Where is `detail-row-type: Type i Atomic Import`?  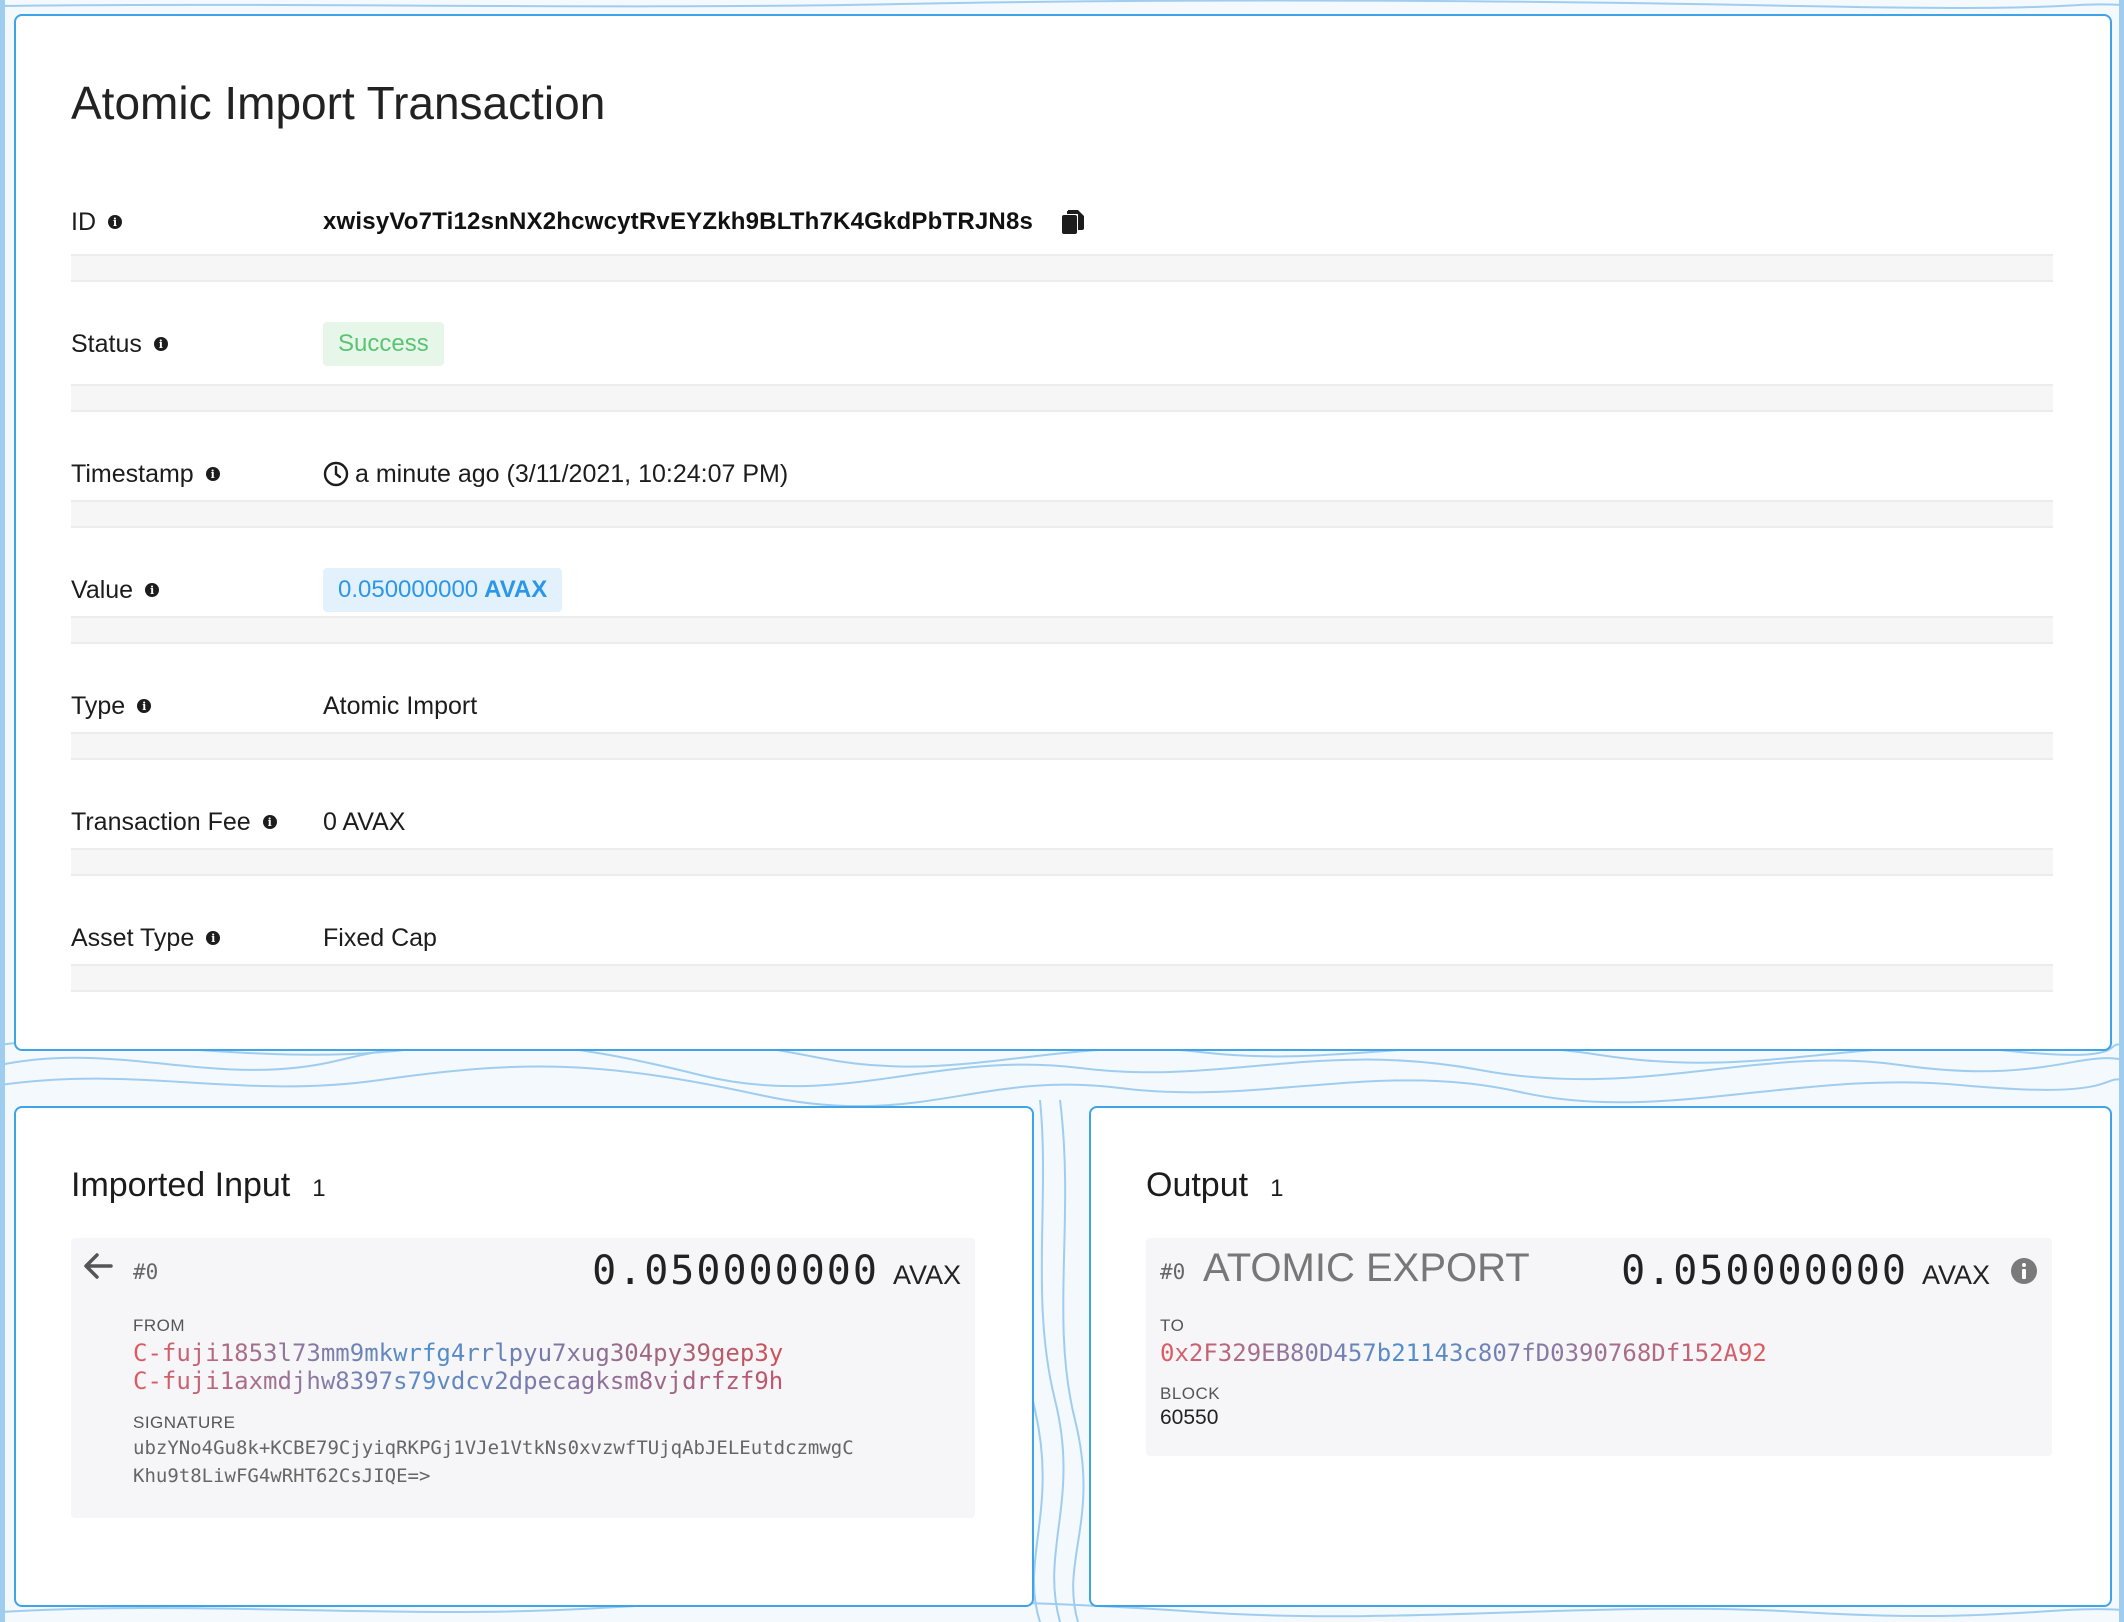 detail-row-type: Type i Atomic Import is located at coordinates (1062, 706).